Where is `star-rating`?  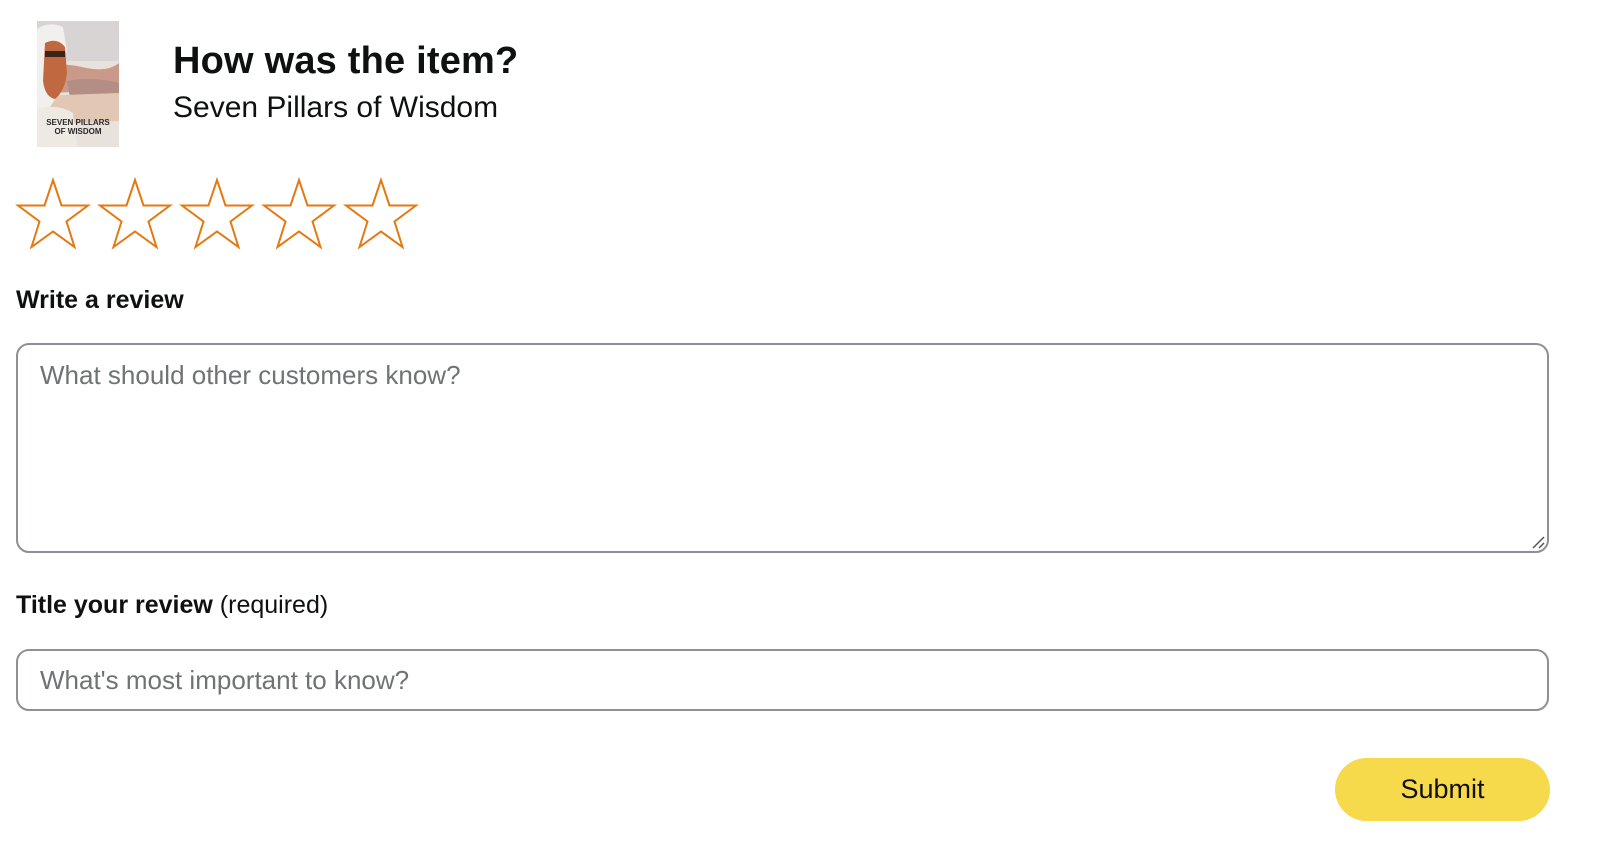 star-rating is located at coordinates (217, 214).